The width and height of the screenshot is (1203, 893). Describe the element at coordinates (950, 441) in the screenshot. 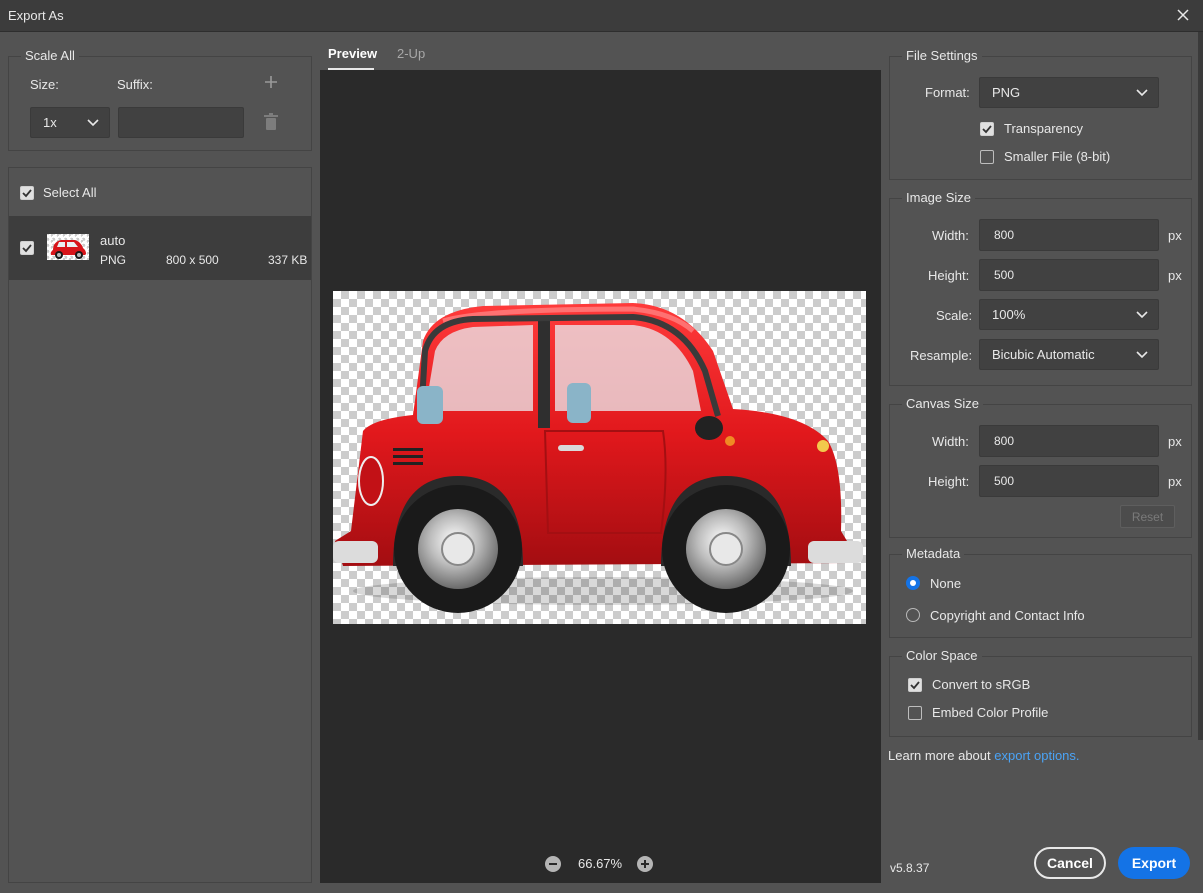

I see `canvas-width-label: Width:` at that location.